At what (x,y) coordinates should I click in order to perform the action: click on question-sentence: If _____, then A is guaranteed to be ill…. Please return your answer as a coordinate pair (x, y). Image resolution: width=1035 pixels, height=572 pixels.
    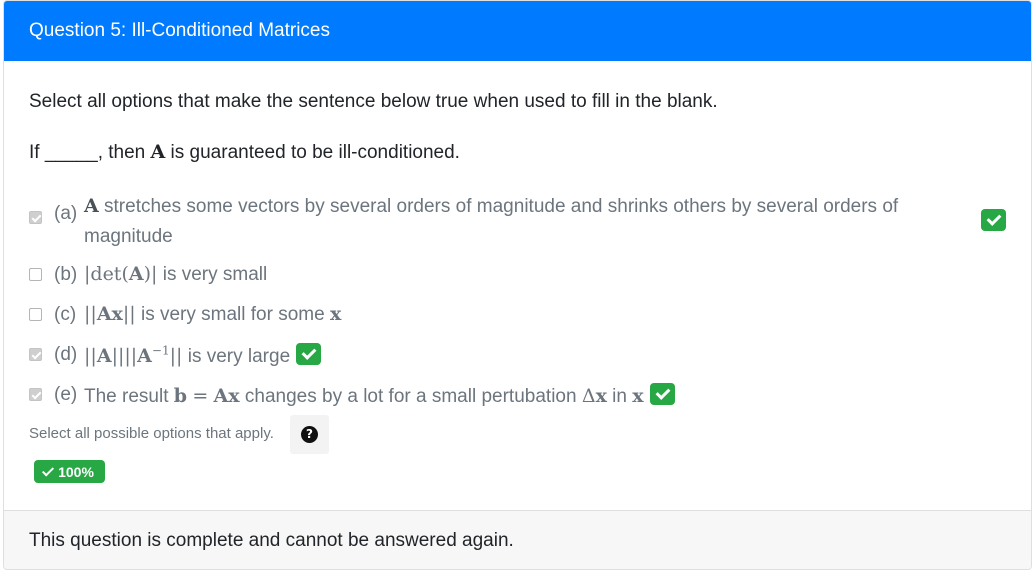
    Looking at the image, I should click on (244, 152).